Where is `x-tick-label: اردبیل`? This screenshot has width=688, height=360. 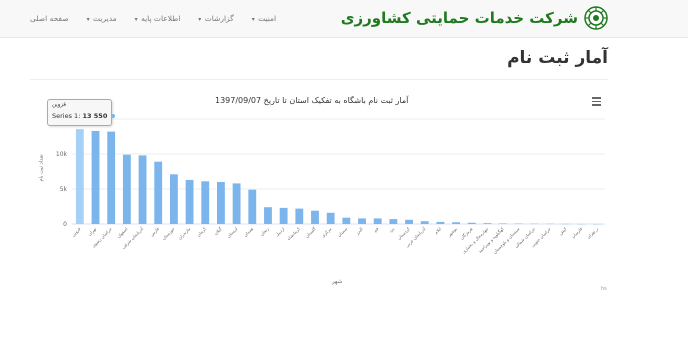
x-tick-label: اردبیل is located at coordinates (279, 231).